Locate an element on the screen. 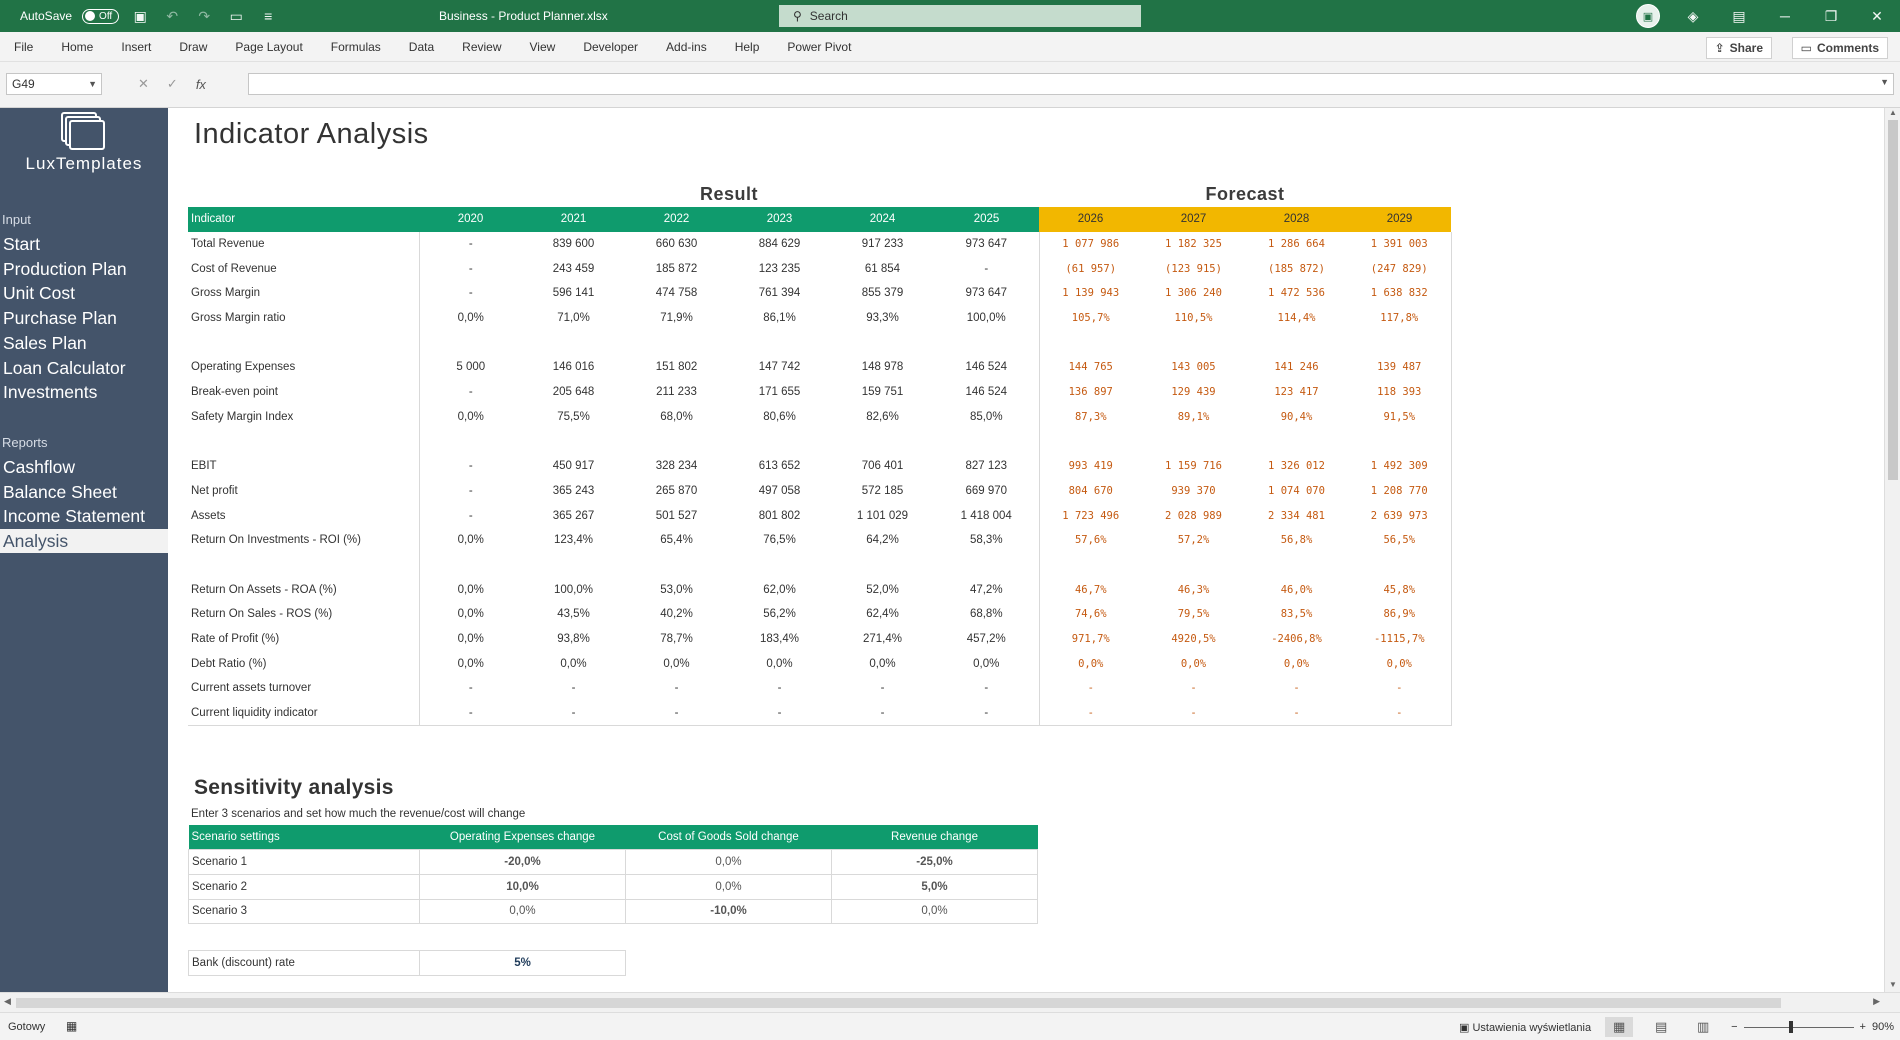 The image size is (1900, 1040). scenario-value-cell: 5,0% is located at coordinates (934, 886).